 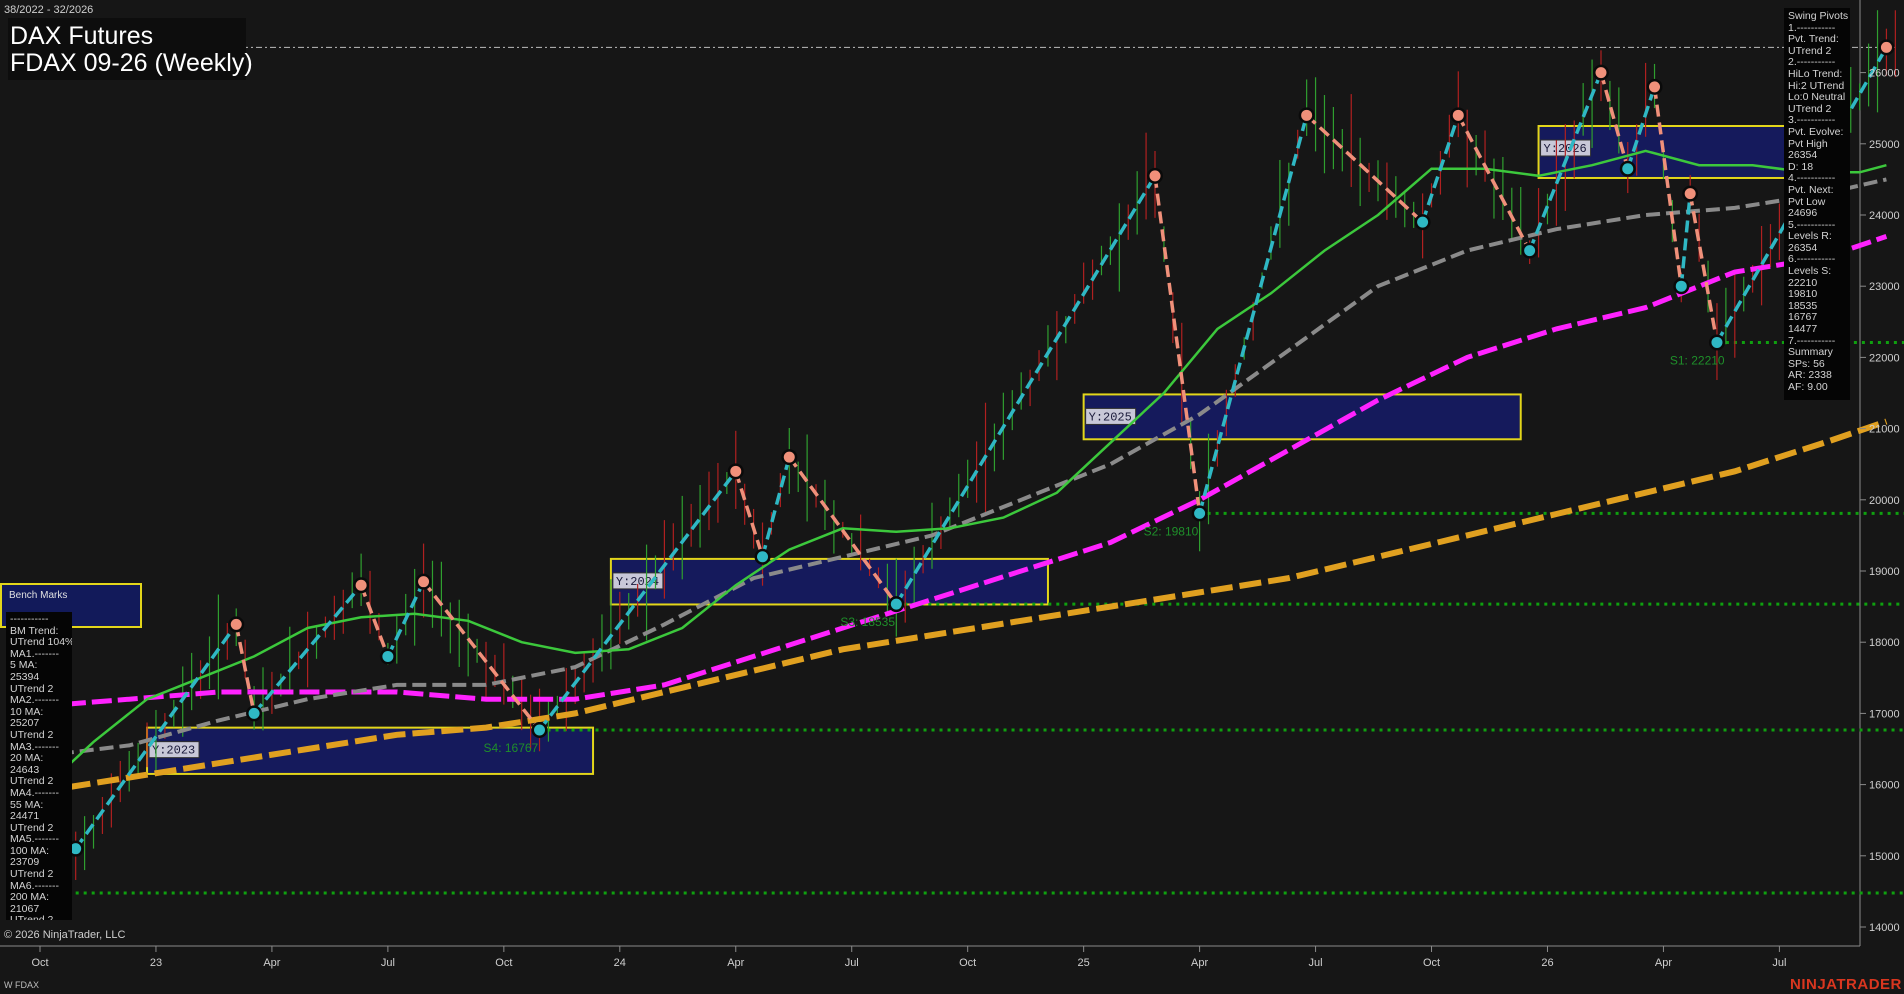 What do you see at coordinates (27, 758) in the screenshot?
I see `bench-line: 20 MA:` at bounding box center [27, 758].